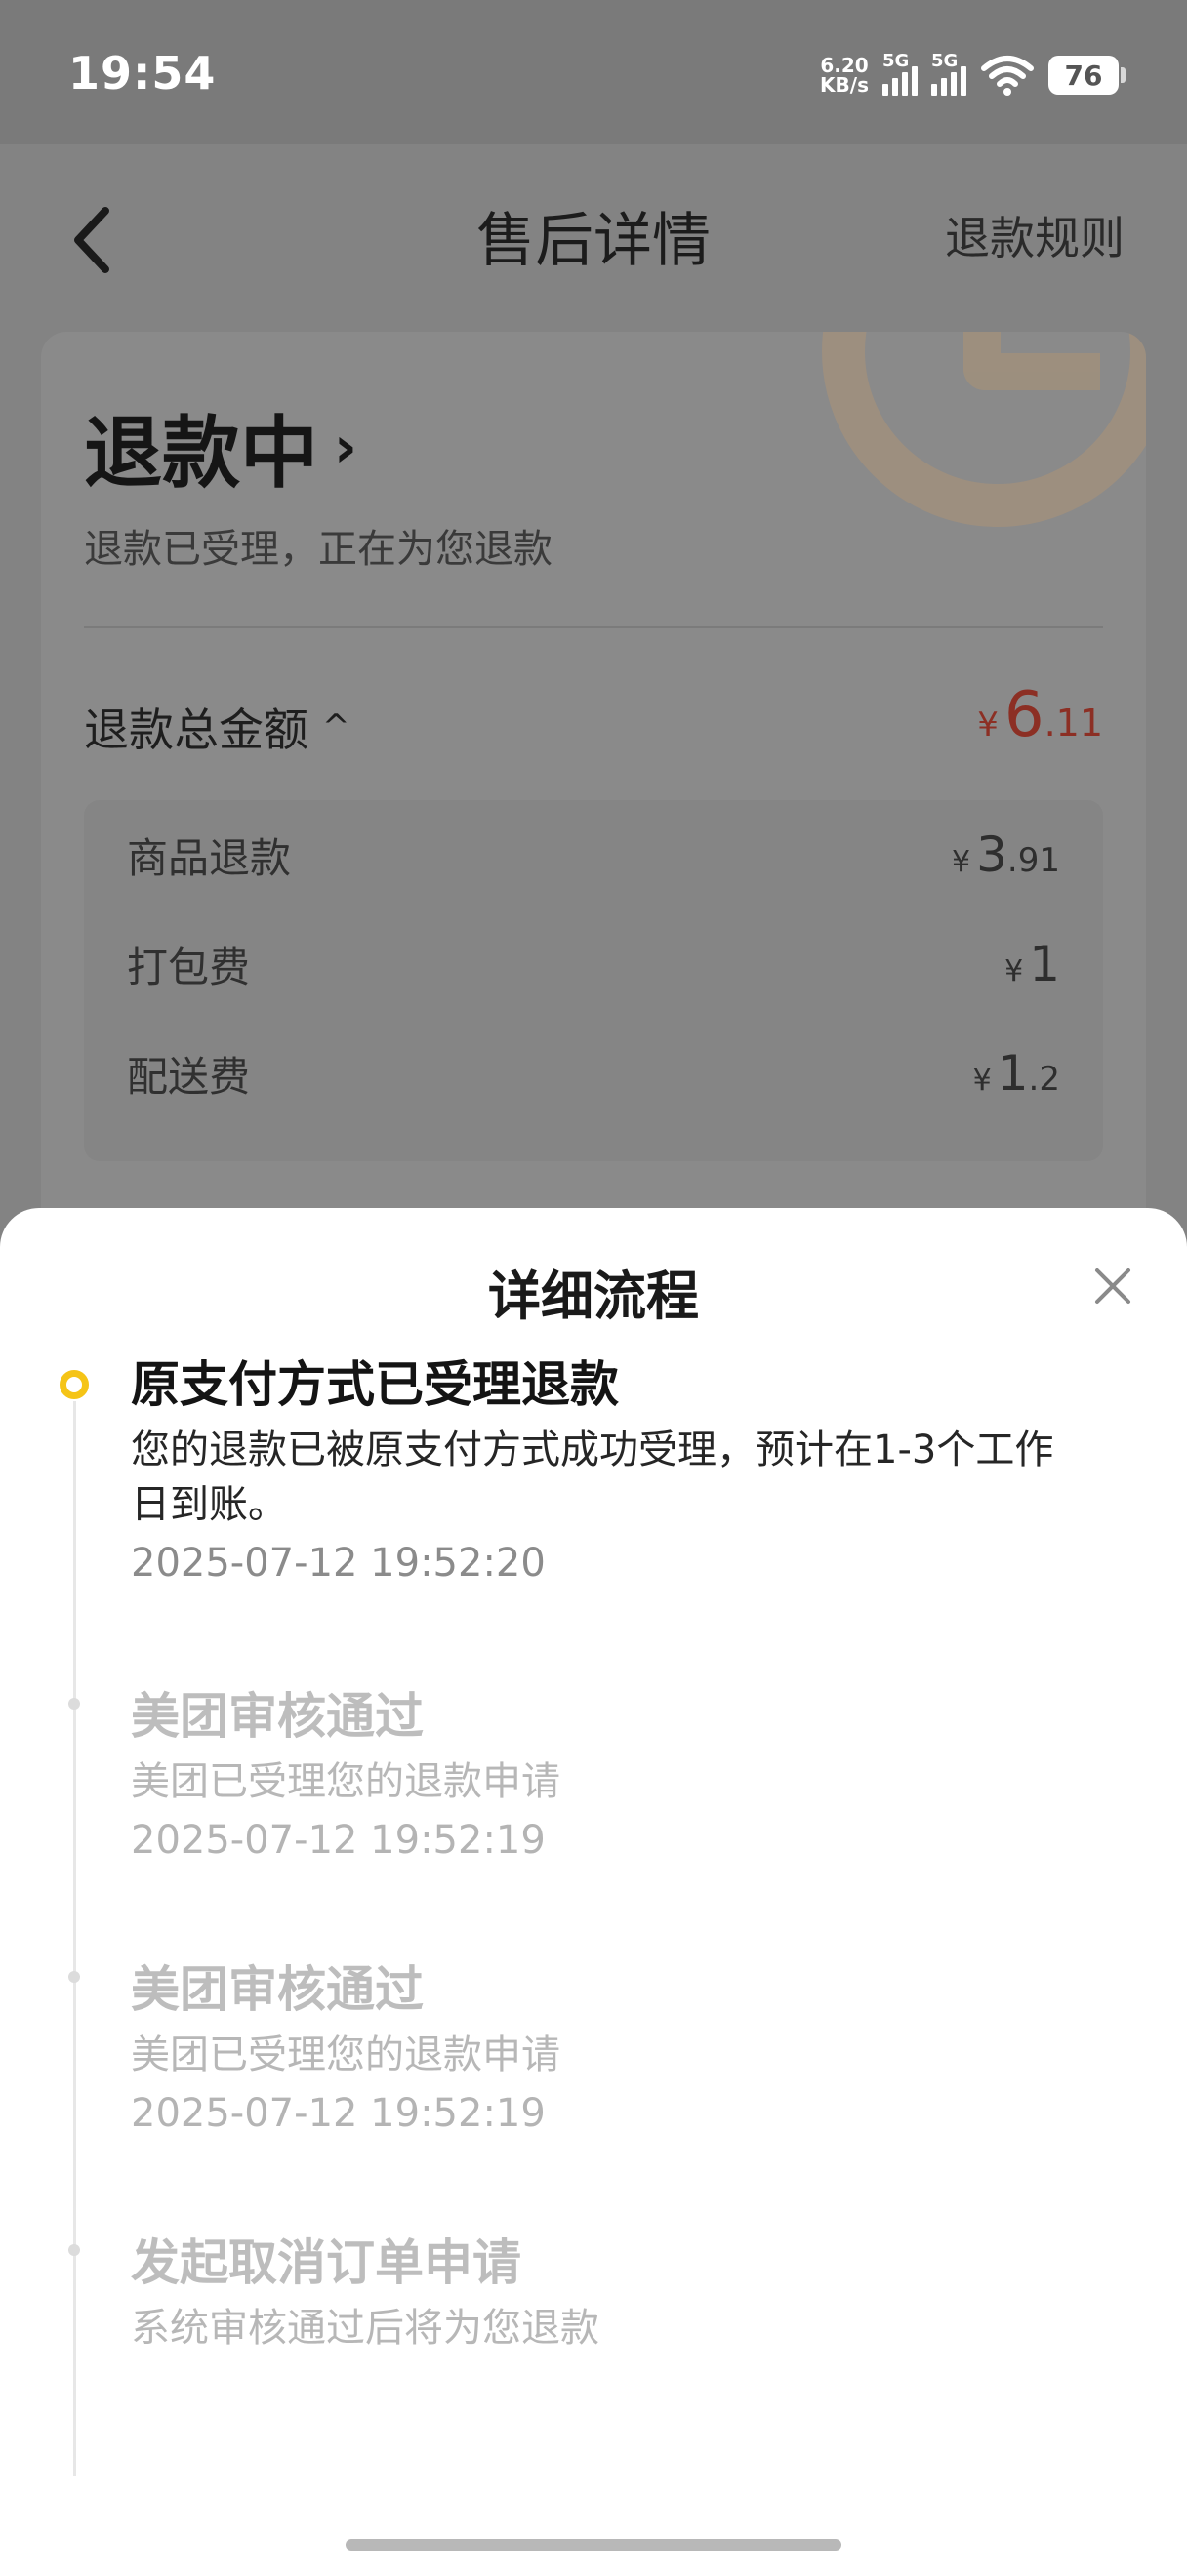 This screenshot has height=2576, width=1187. What do you see at coordinates (338, 1563) in the screenshot?
I see `step-time: 2025-07-12 19:52:20` at bounding box center [338, 1563].